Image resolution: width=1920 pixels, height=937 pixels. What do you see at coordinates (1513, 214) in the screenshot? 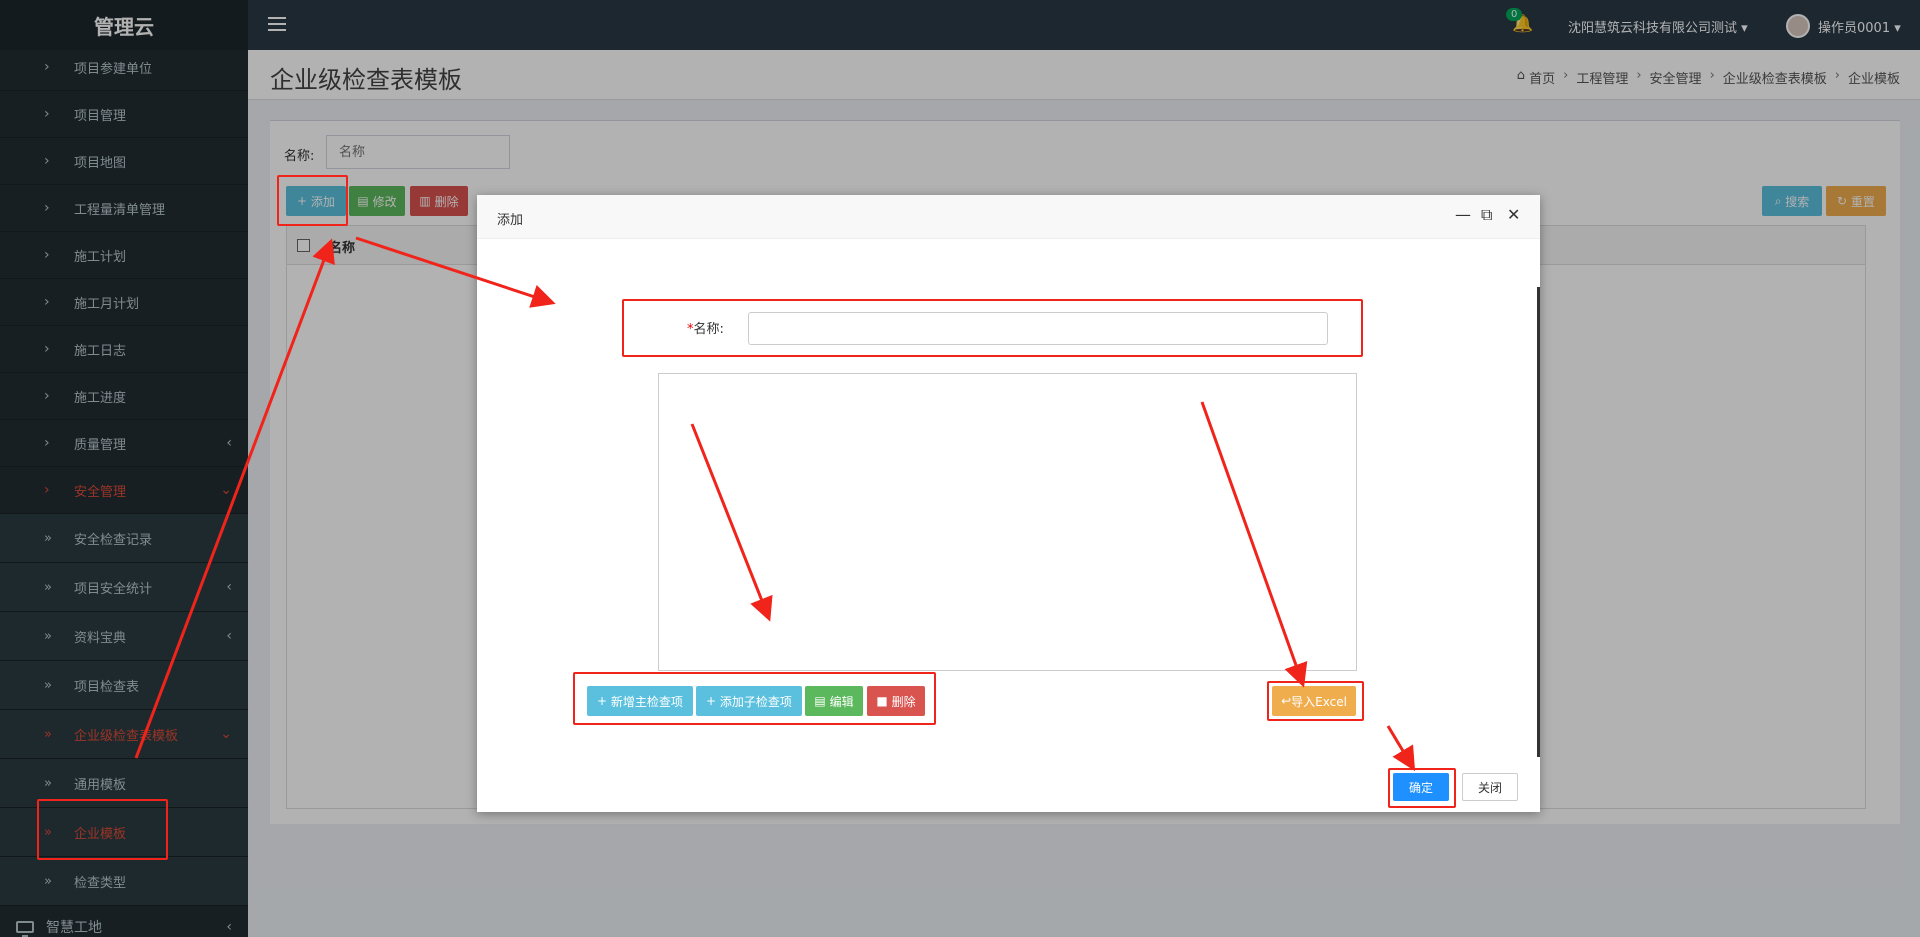
I see `close-icon: ✕` at bounding box center [1513, 214].